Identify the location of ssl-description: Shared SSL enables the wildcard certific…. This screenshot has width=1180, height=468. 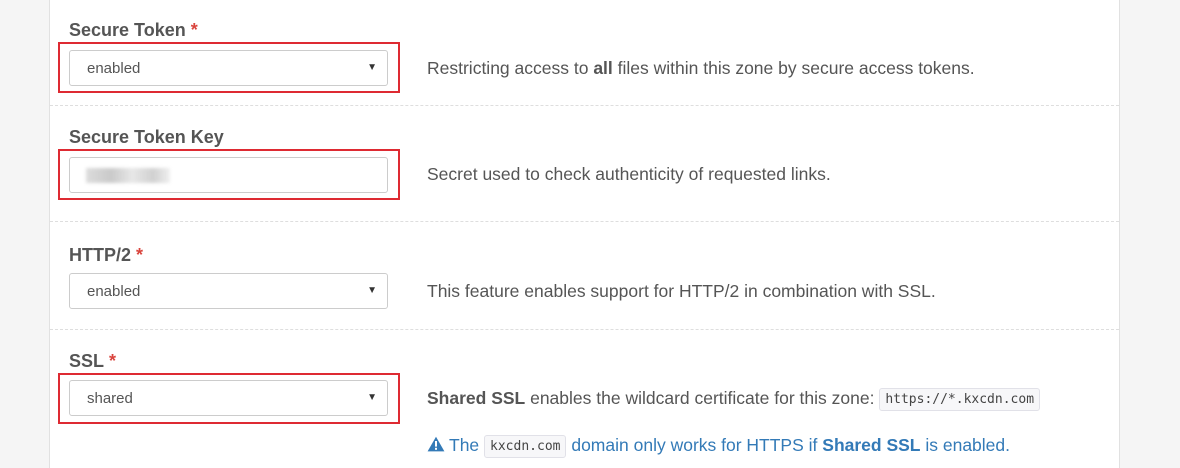
(734, 399).